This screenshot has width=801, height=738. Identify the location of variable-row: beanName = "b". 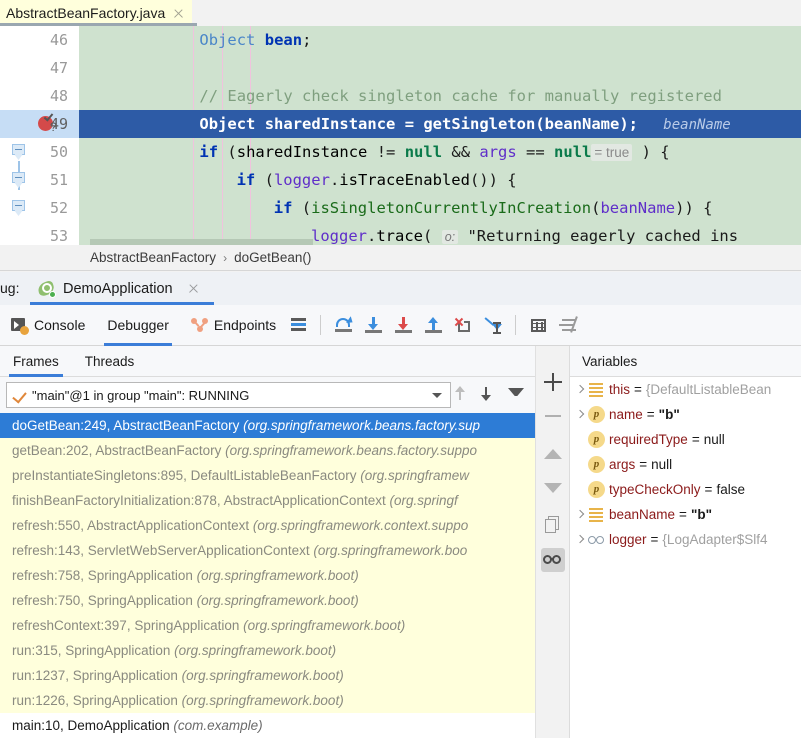
(685, 514).